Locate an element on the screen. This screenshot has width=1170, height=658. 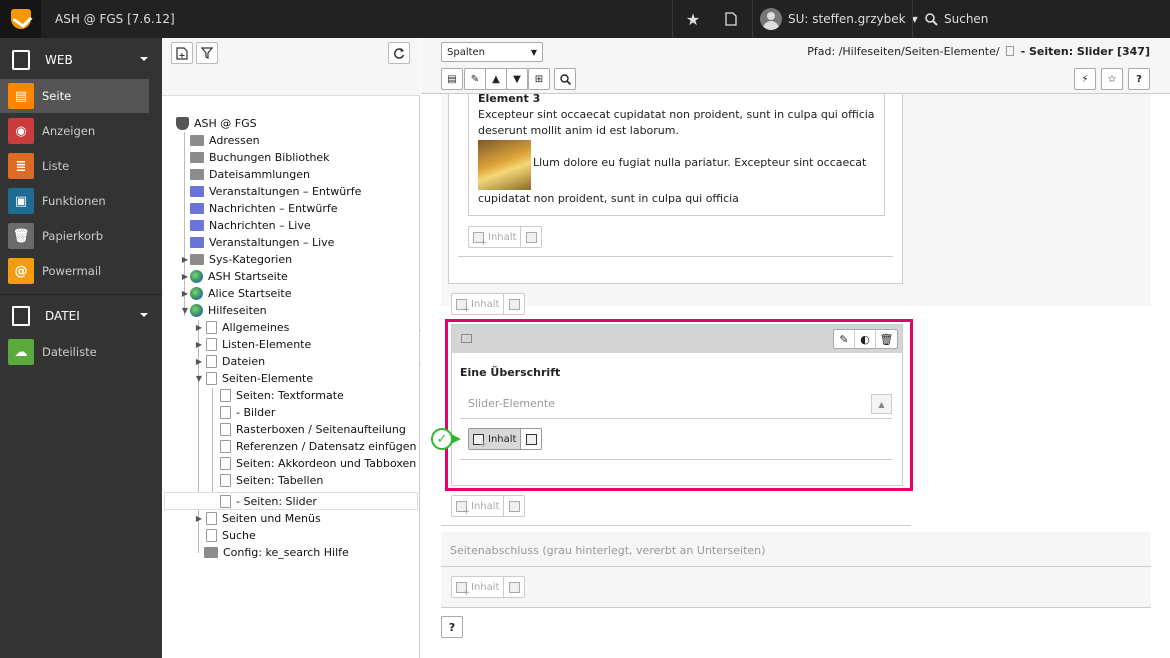
tree-node: Config: ke_search Hilfe is located at coordinates (271, 552).